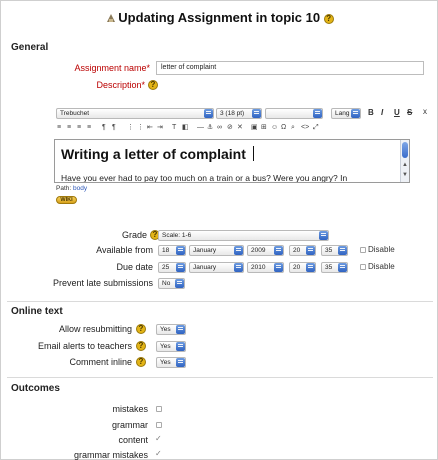 The image size is (438, 460). What do you see at coordinates (124, 250) in the screenshot?
I see `available-from-label: Available from` at bounding box center [124, 250].